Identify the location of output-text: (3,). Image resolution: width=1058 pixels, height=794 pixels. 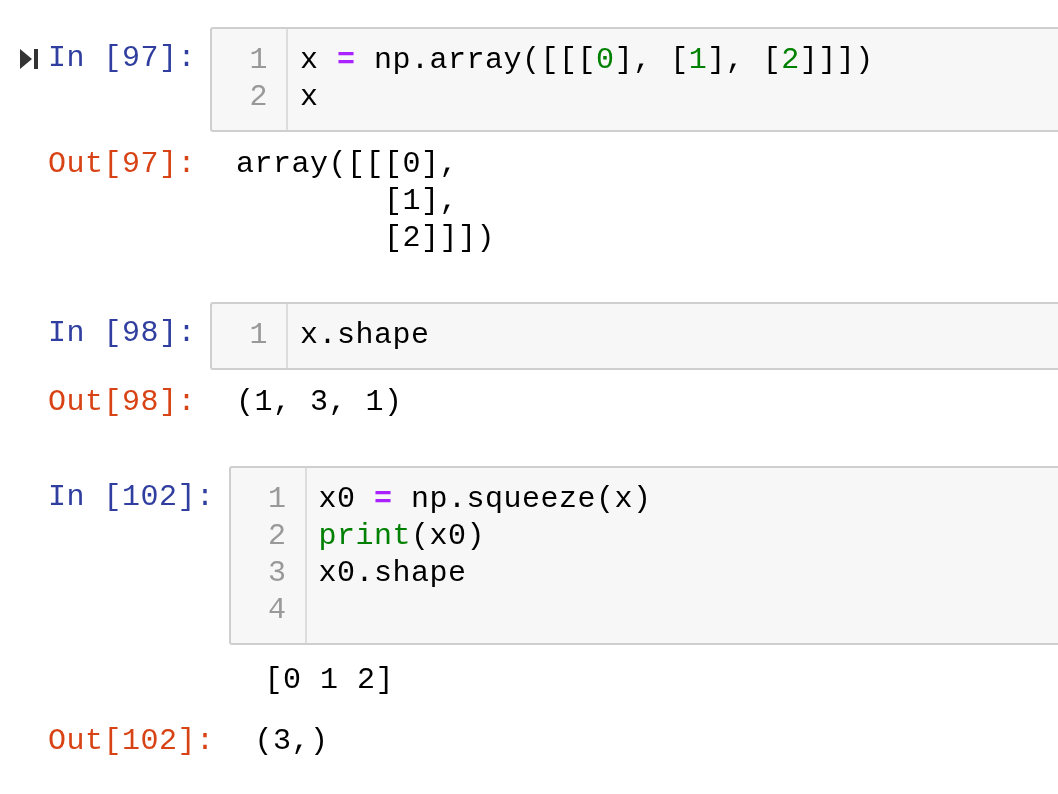
(291, 741).